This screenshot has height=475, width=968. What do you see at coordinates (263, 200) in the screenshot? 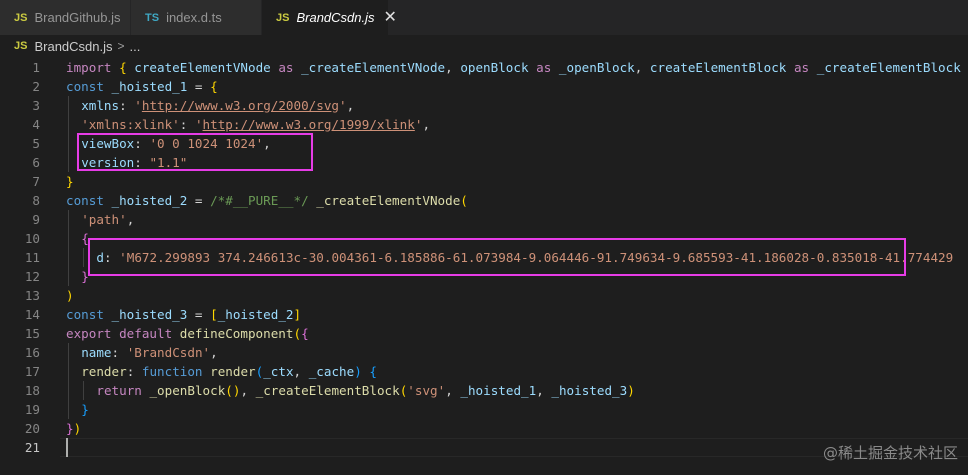
I see `code-token: /*#__PURE__*/` at bounding box center [263, 200].